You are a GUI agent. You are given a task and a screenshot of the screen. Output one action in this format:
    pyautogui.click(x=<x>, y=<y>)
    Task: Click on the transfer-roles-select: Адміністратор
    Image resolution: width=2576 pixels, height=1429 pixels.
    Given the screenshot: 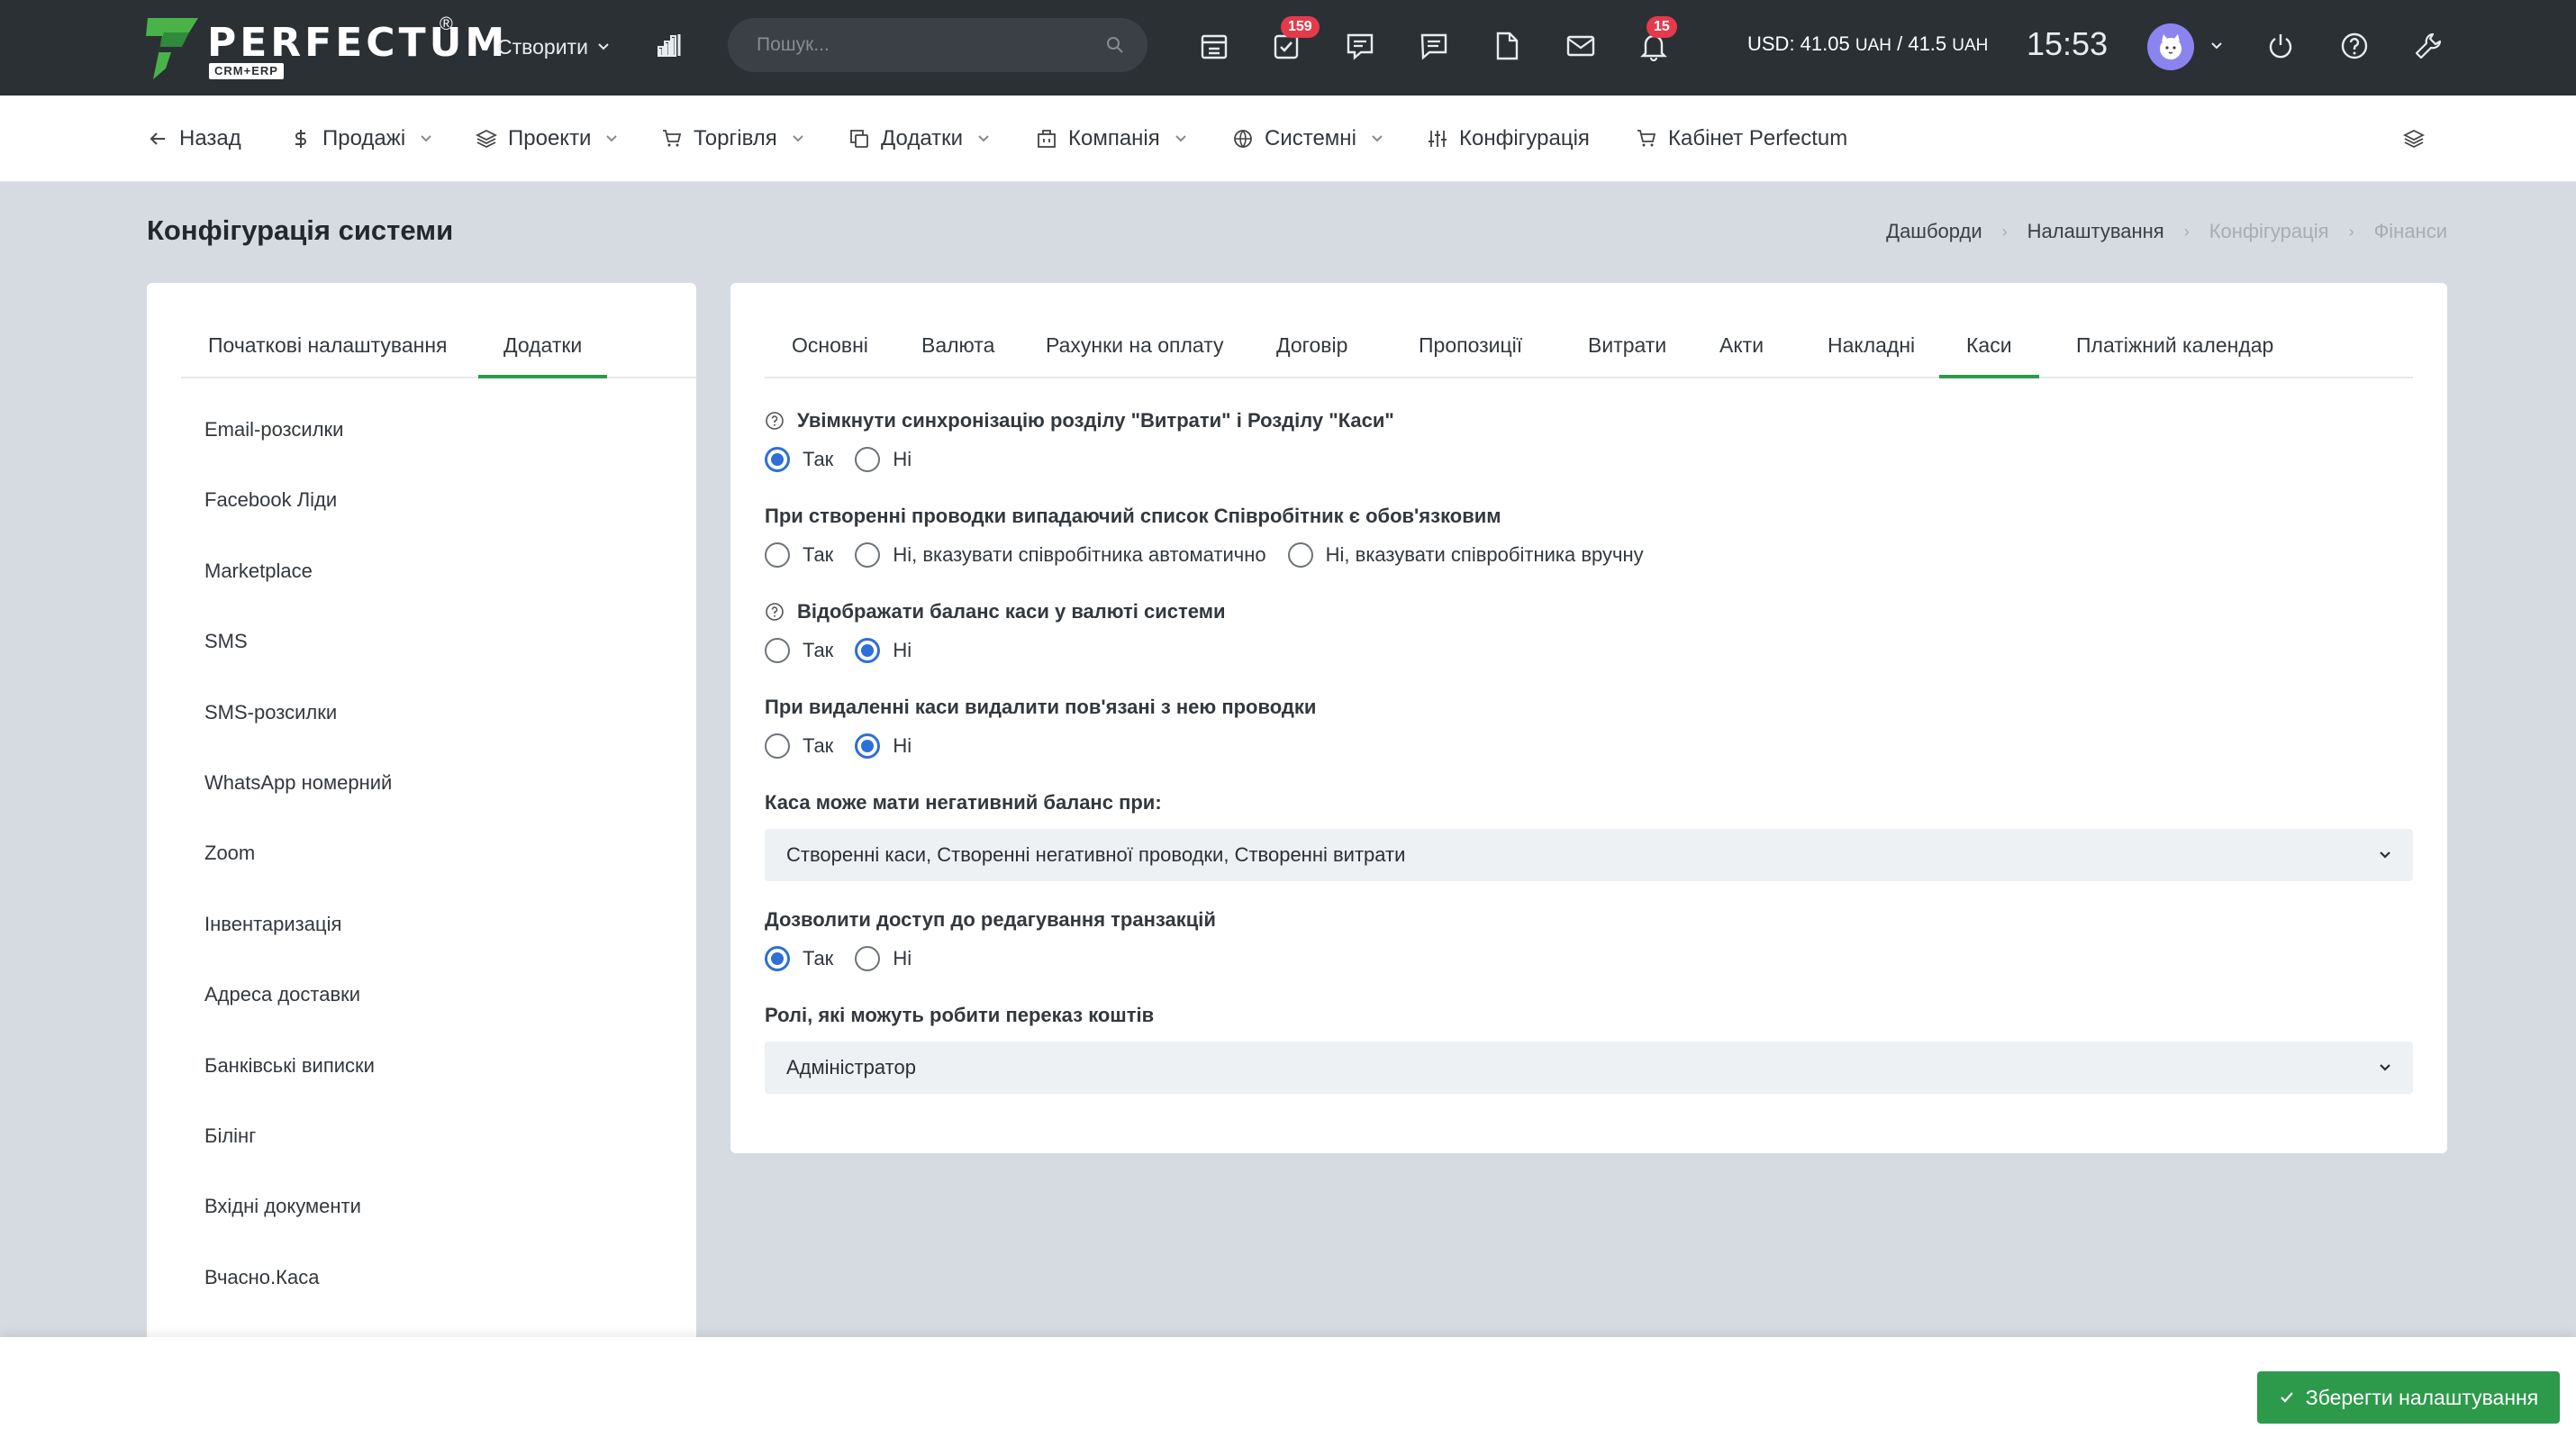 What is the action you would take?
    pyautogui.click(x=1589, y=1068)
    